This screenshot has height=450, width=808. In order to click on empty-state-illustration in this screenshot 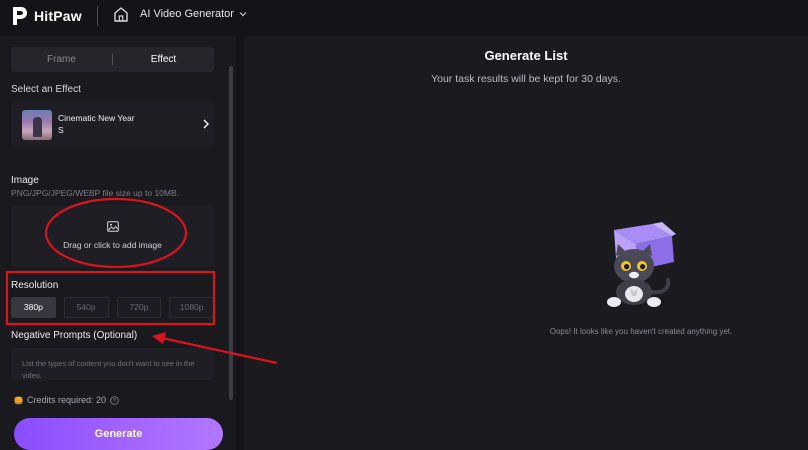, I will do `click(641, 264)`.